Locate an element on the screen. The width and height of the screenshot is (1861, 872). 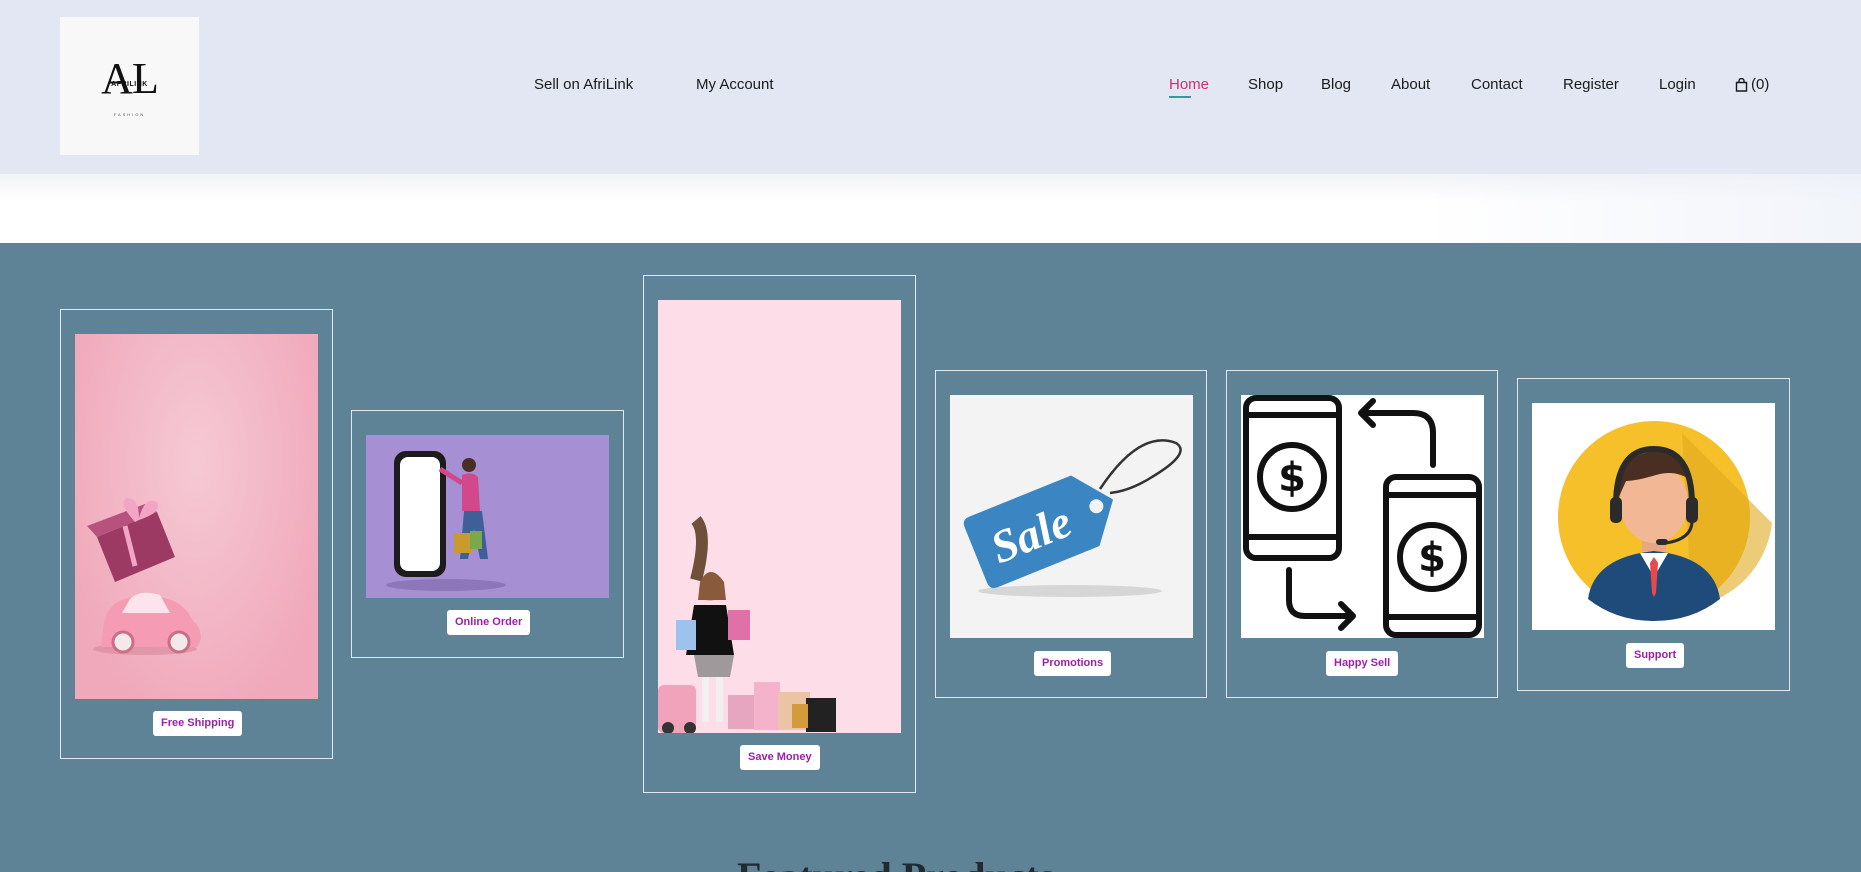
feature-card-free-shipping: Free Shipping is located at coordinates (196, 534).